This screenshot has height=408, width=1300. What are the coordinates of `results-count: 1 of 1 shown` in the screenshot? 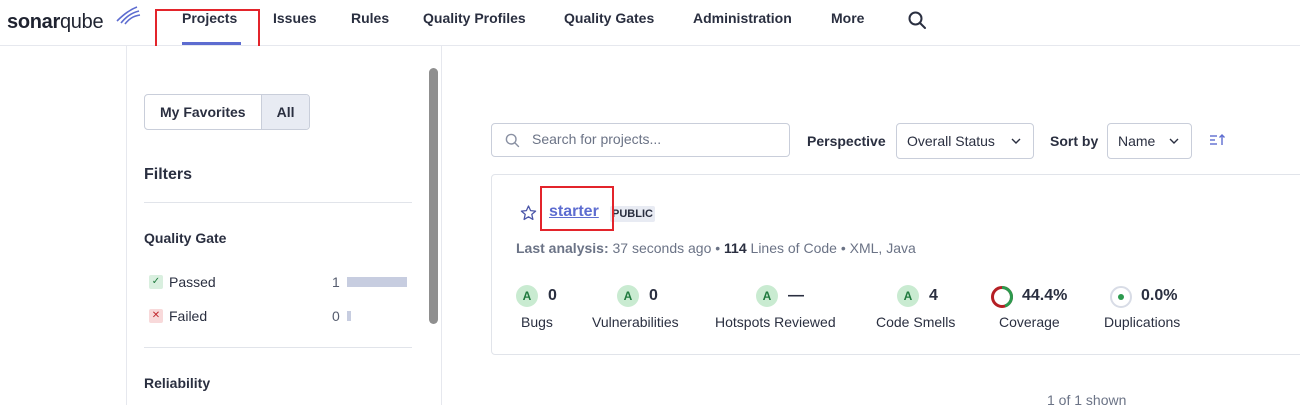 It's located at (1087, 400).